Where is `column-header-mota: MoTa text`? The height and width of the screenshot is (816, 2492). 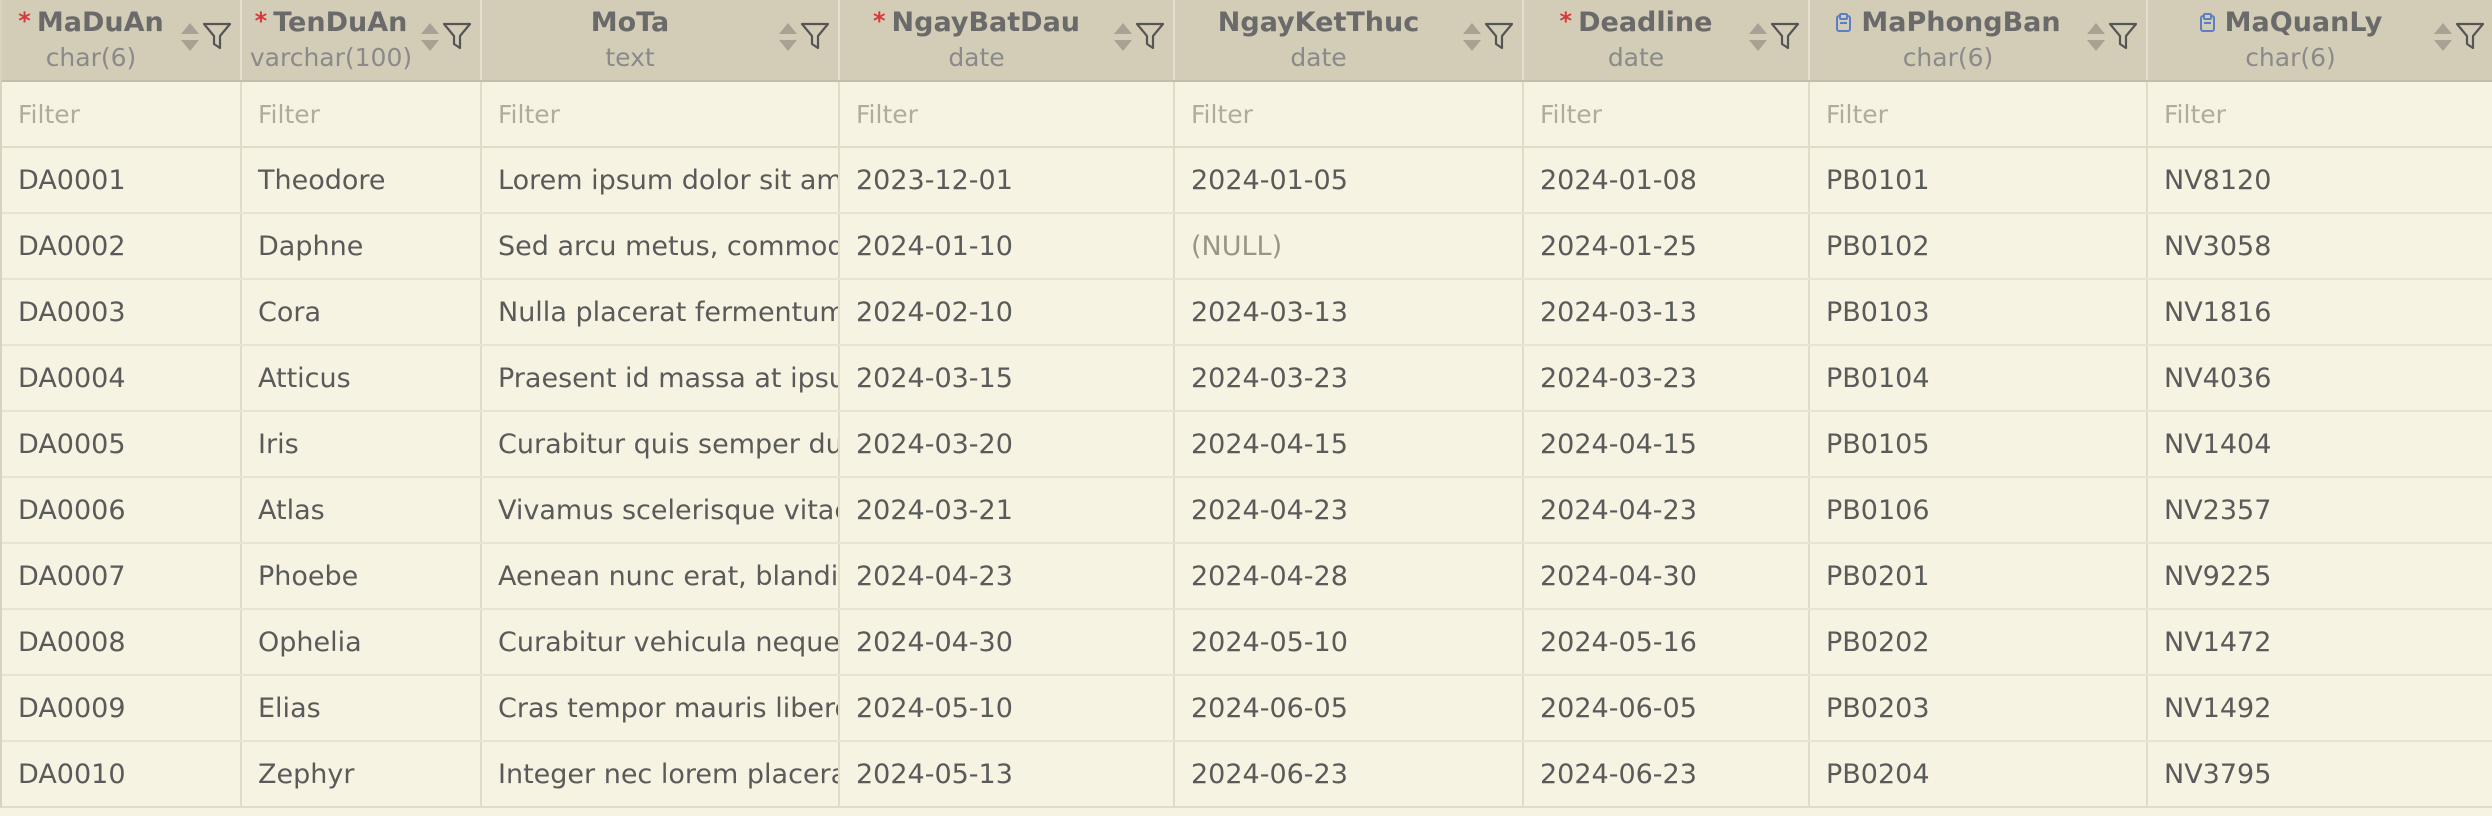
column-header-mota: MoTa text is located at coordinates (660, 41).